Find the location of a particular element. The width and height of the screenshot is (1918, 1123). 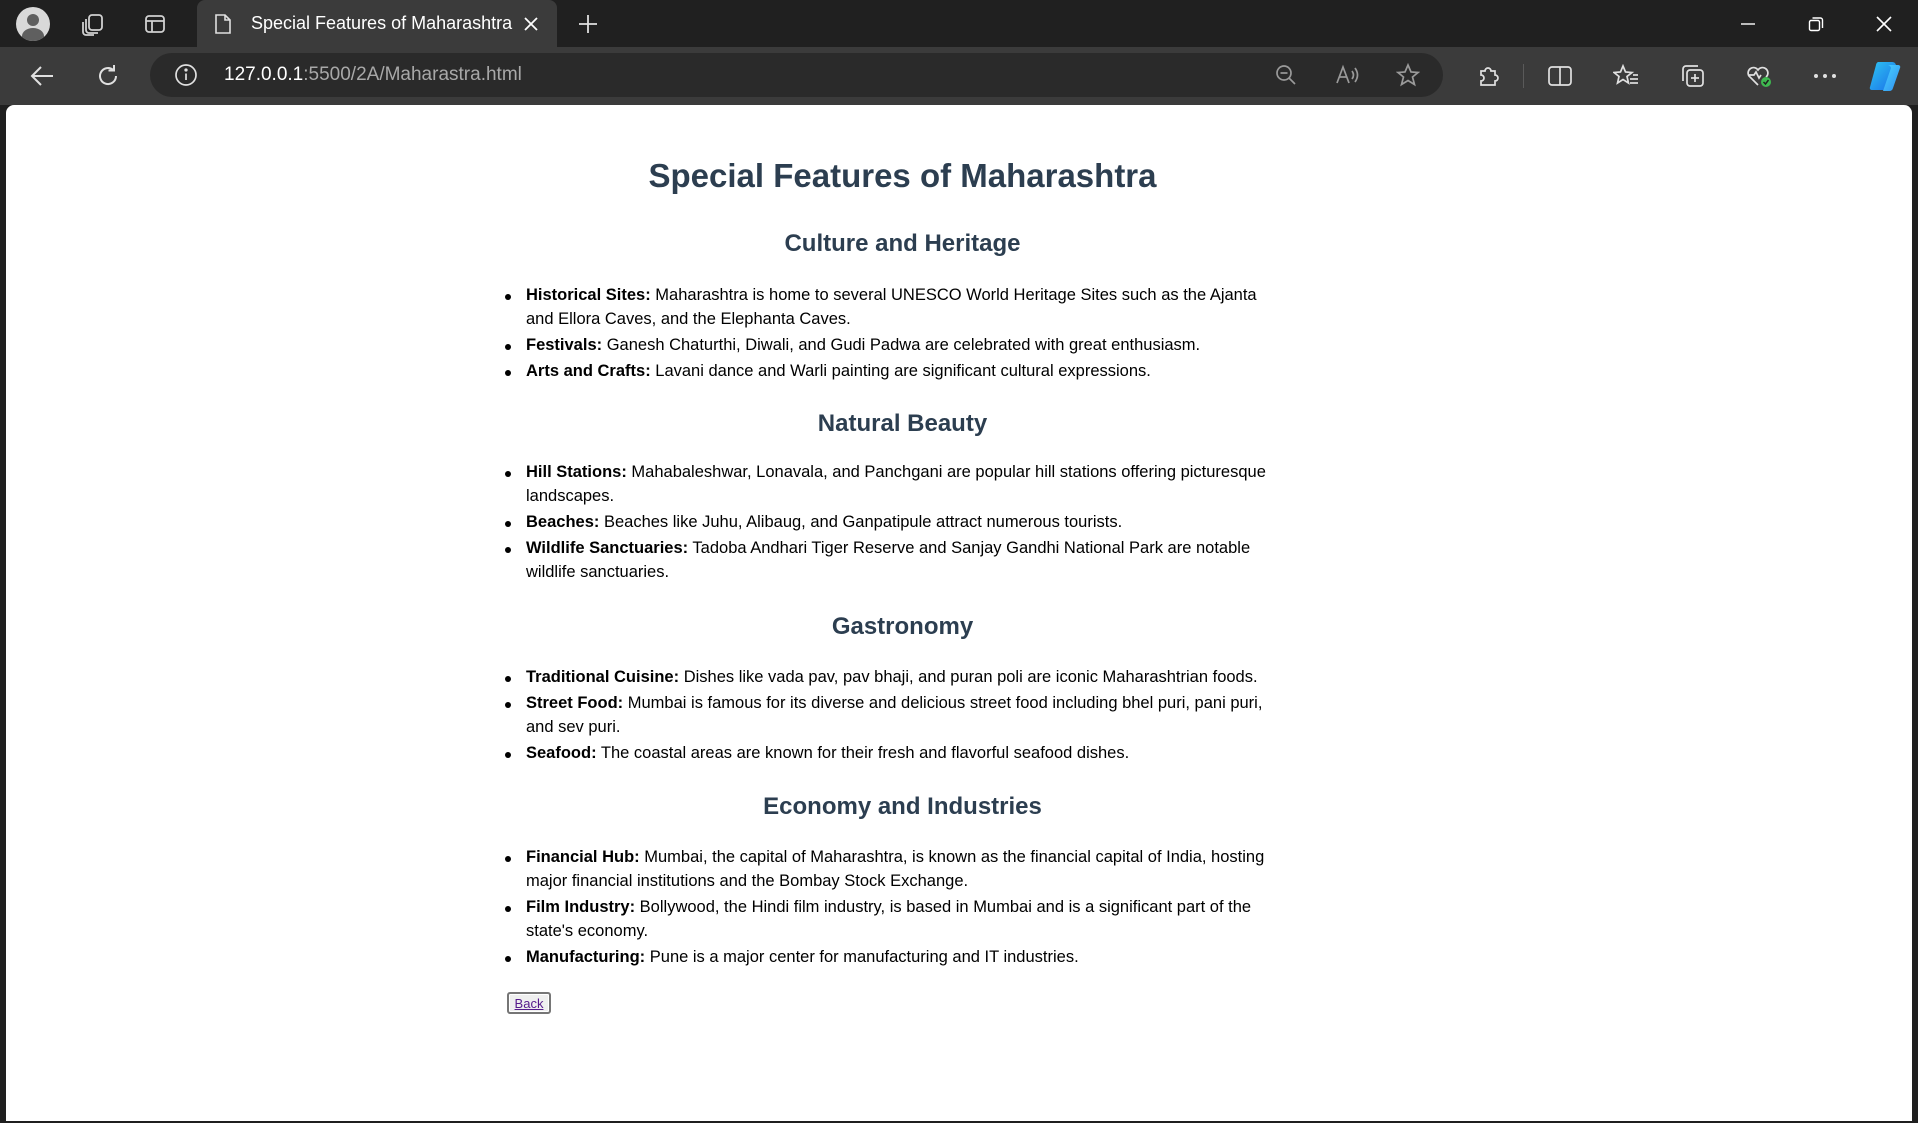

navigation-bar: 127.0.0.1:5500/2A/Maharastra.html is located at coordinates (959, 76).